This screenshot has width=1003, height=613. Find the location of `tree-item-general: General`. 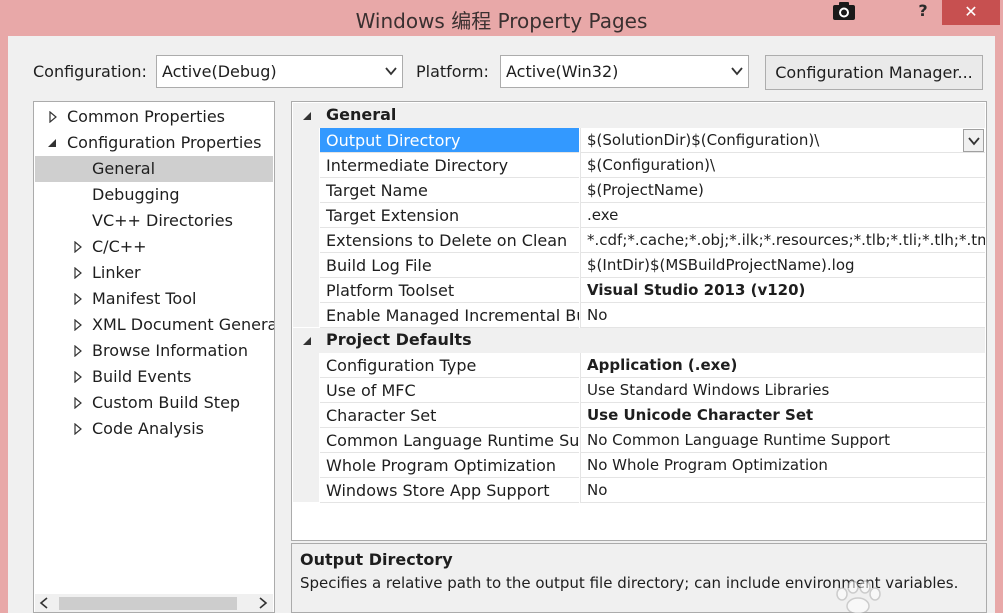

tree-item-general: General is located at coordinates (154, 169).